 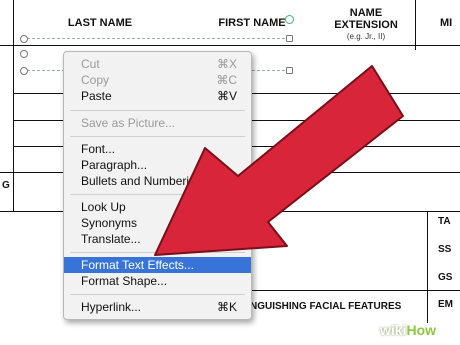 I want to click on header-first-name: FIRST NAME, so click(x=252, y=23).